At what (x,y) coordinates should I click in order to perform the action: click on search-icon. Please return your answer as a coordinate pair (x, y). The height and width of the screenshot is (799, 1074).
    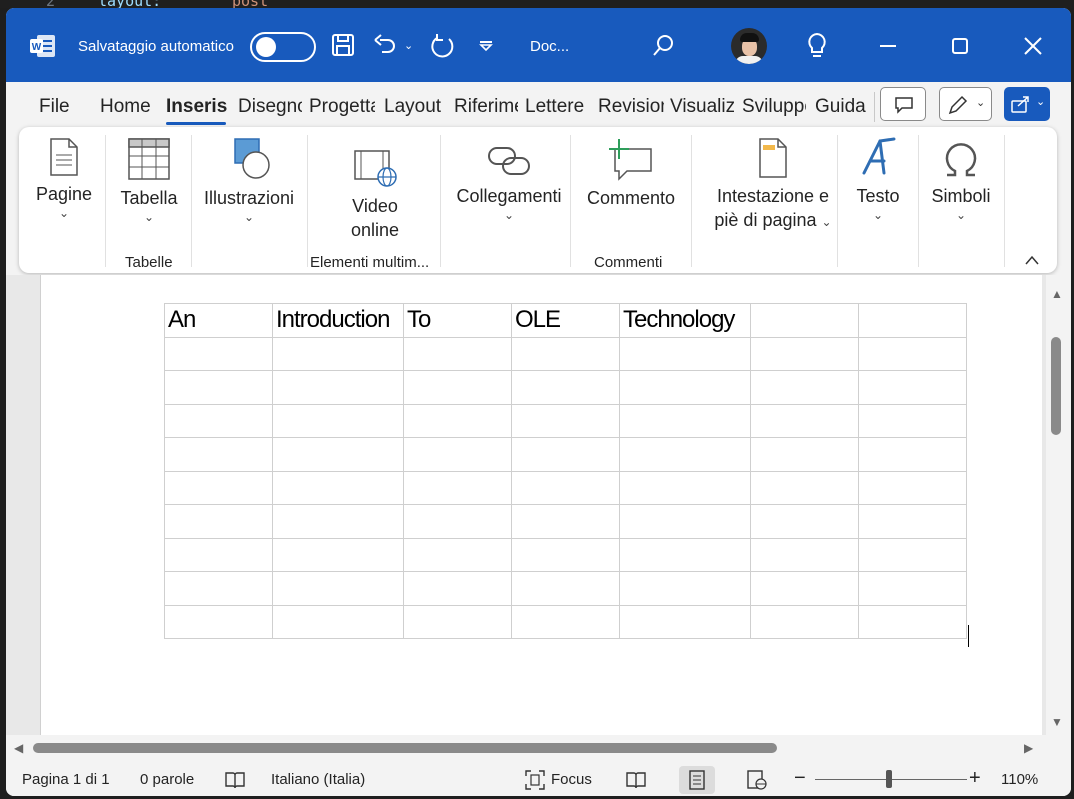
    Looking at the image, I should click on (663, 46).